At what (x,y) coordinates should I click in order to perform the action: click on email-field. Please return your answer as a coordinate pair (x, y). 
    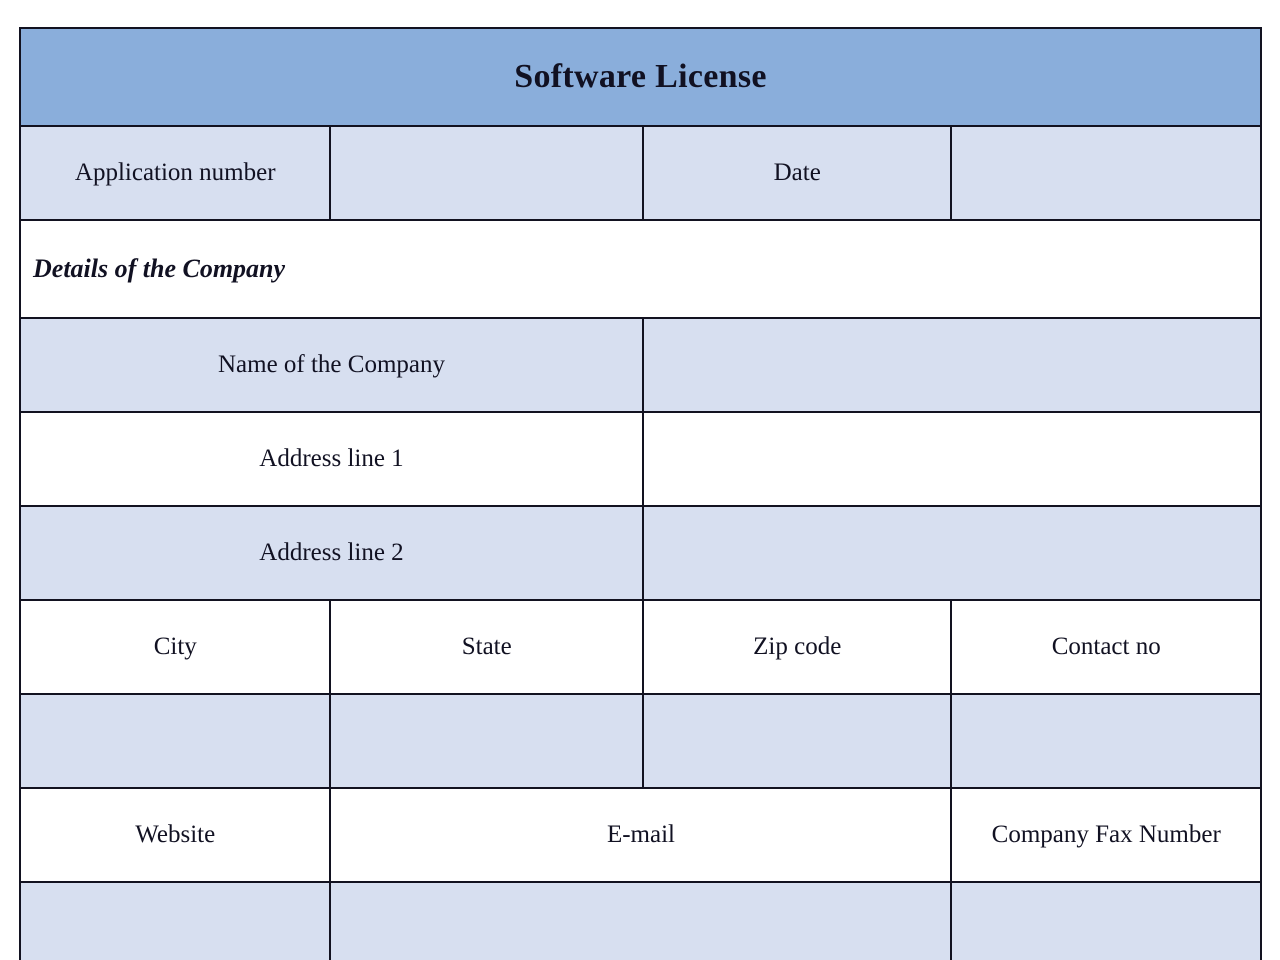
    Looking at the image, I should click on (641, 920).